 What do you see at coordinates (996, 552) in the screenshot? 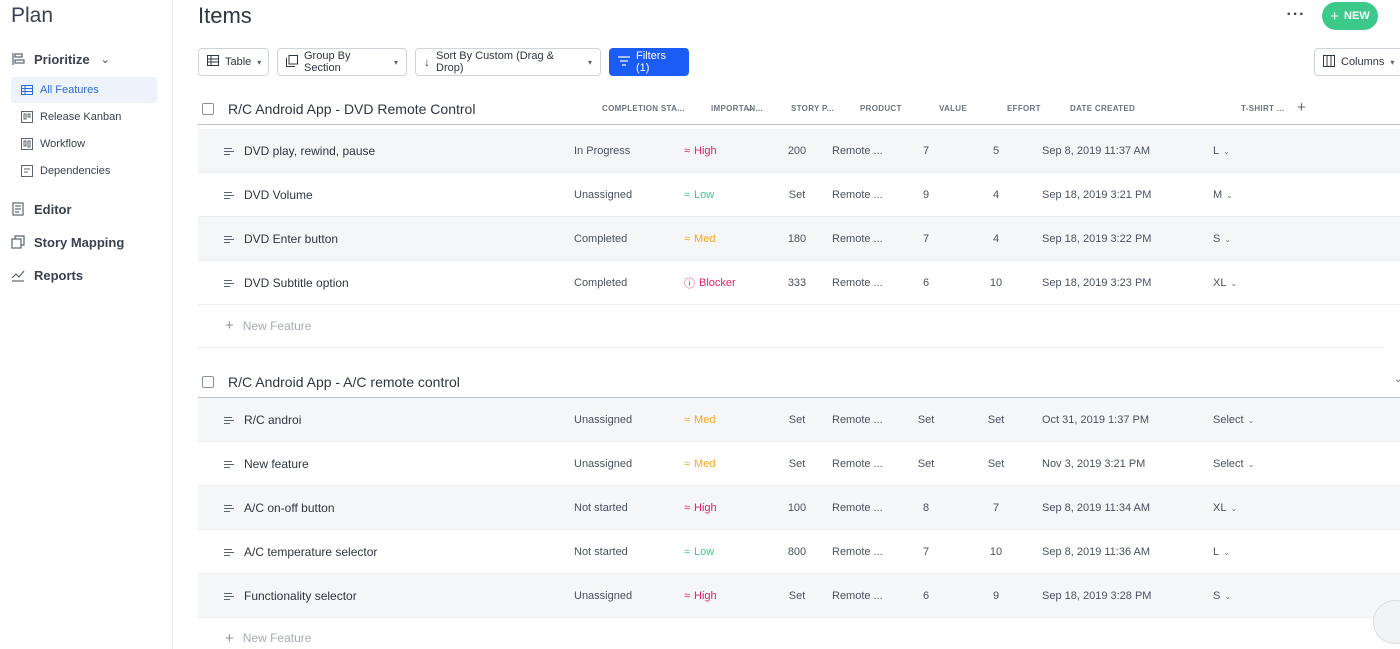
I see `effort-cell: 10` at bounding box center [996, 552].